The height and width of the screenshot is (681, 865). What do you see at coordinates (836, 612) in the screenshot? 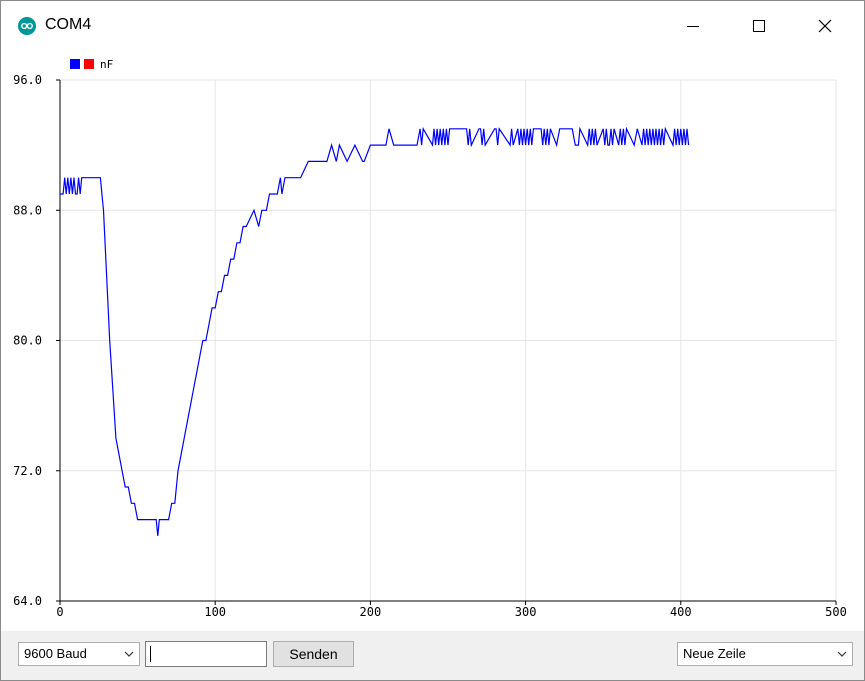
I see `x-tick-label: 500` at bounding box center [836, 612].